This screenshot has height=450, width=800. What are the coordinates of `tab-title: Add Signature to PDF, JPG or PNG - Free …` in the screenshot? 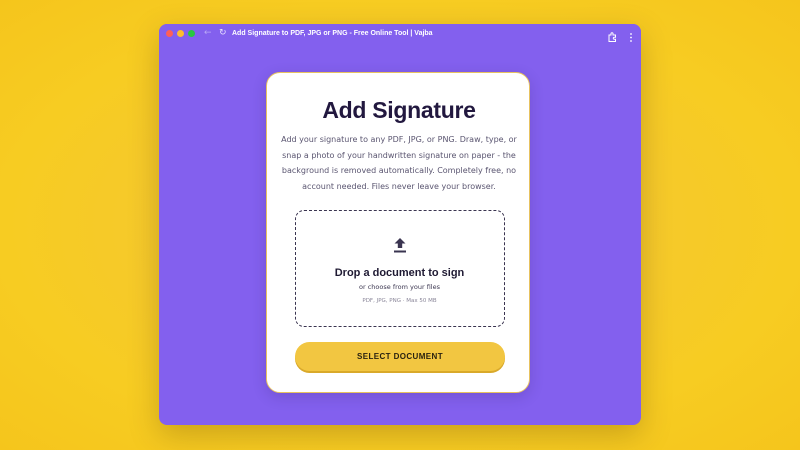 It's located at (332, 34).